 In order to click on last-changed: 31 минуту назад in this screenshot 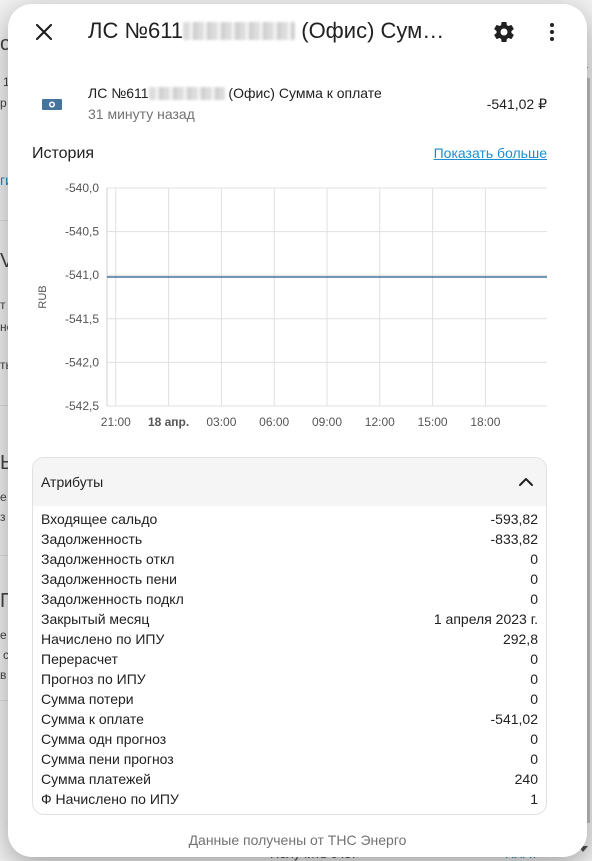, I will do `click(141, 114)`.